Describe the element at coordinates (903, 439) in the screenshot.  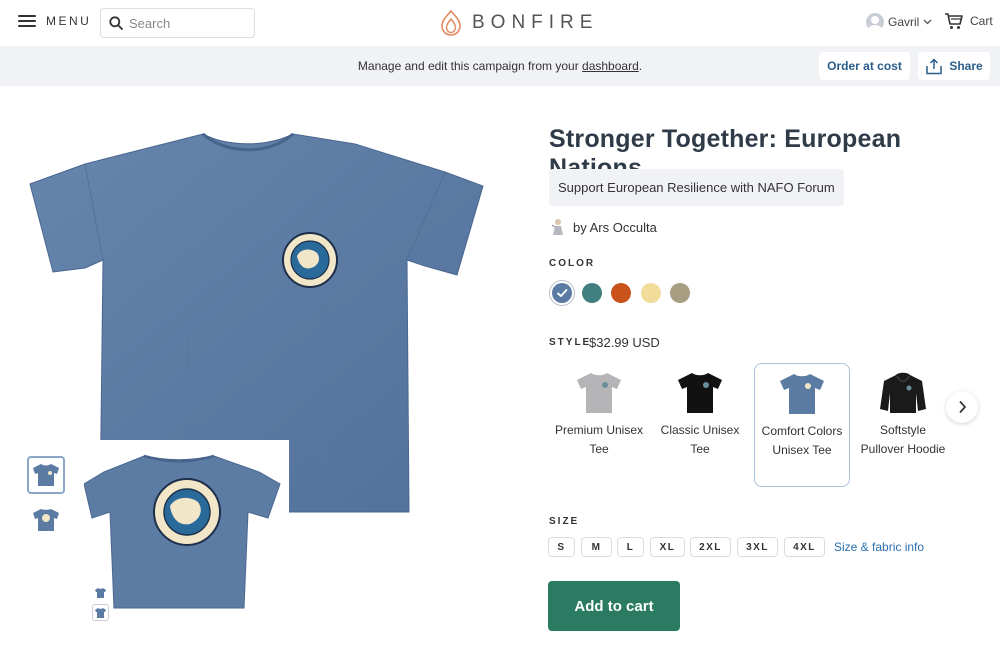
I see `style-name: Softstyle Pullover Hoodie` at that location.